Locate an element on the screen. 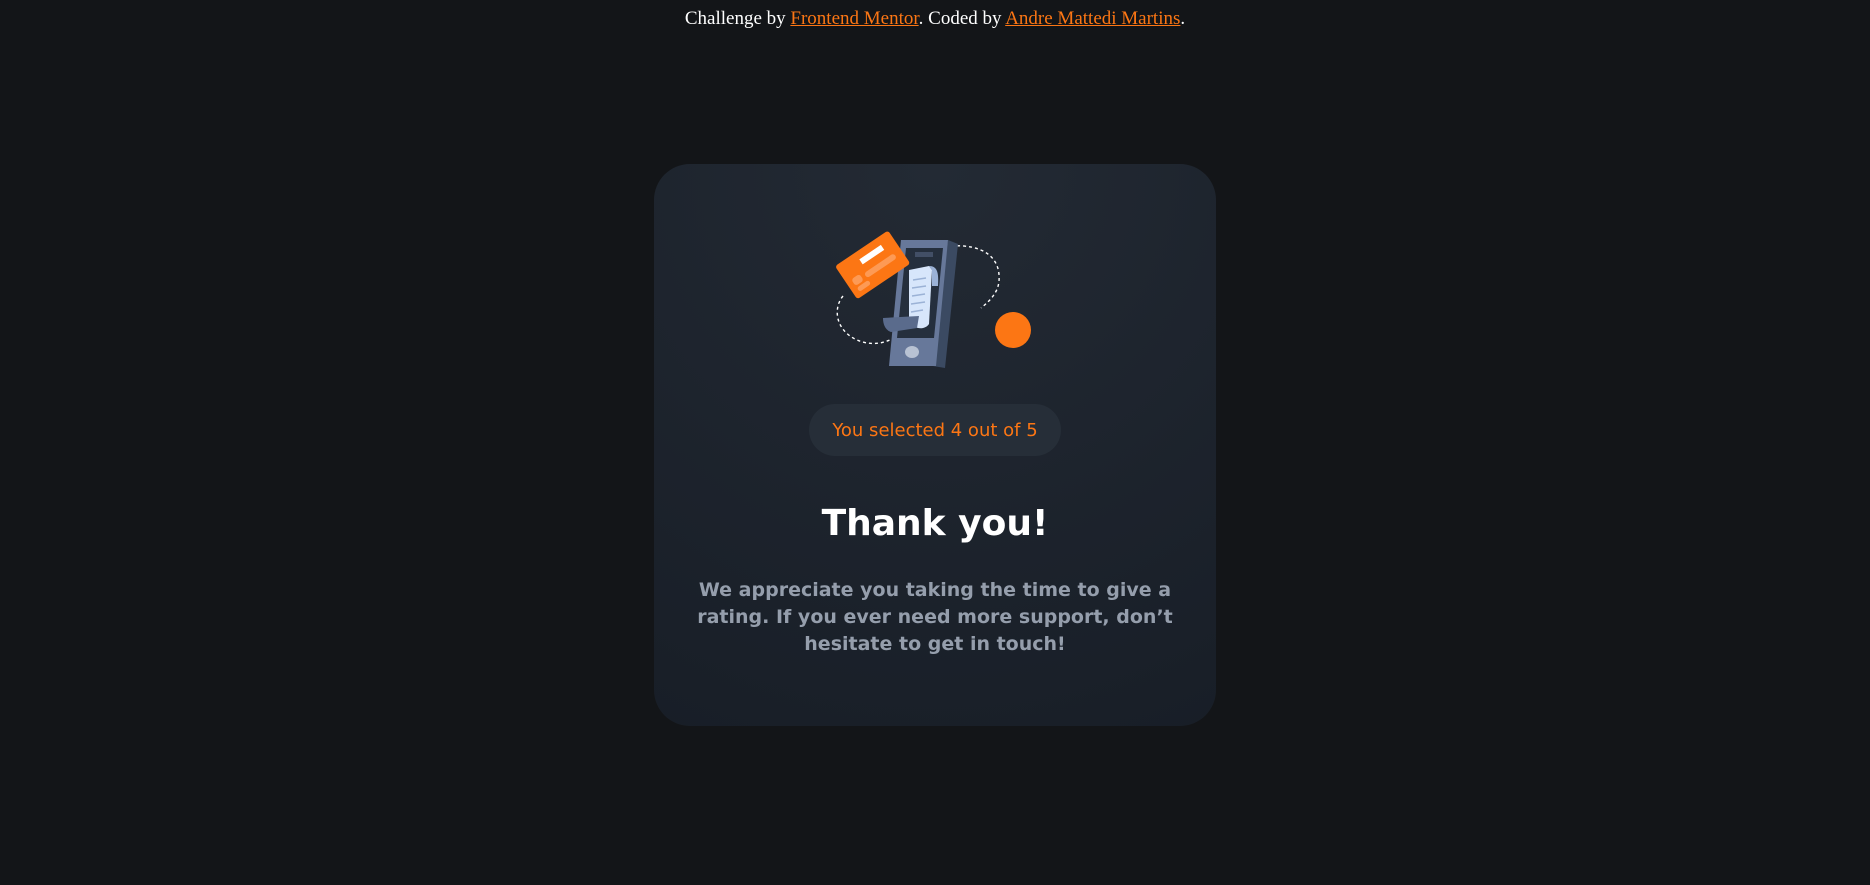 This screenshot has width=1870, height=885. selection-result-badge: You selected 4 out of 5 is located at coordinates (935, 430).